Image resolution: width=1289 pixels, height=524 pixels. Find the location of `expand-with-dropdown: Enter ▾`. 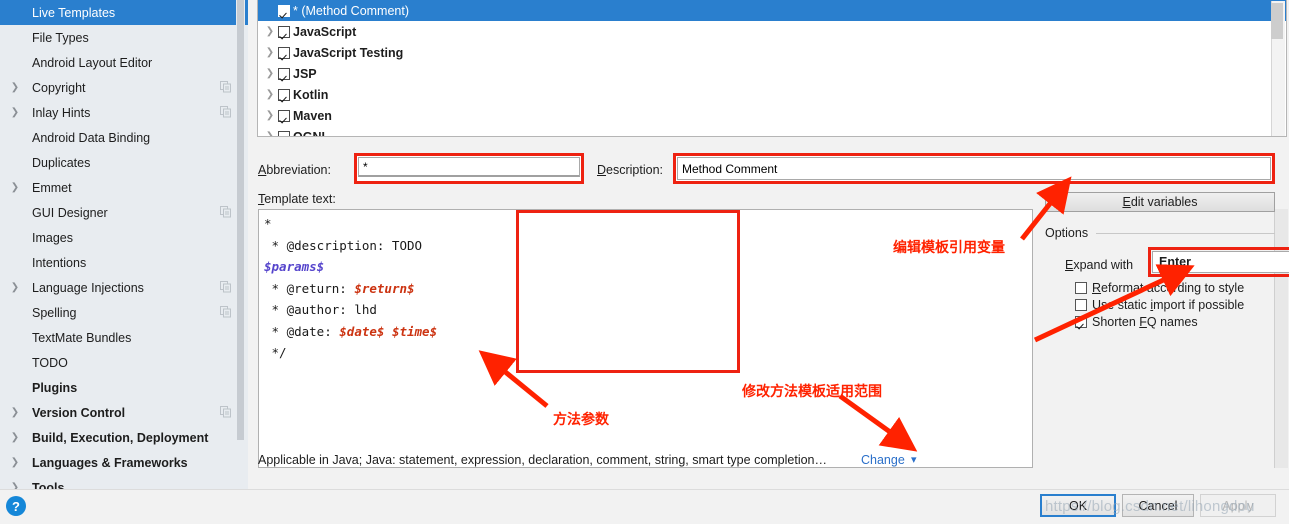

expand-with-dropdown: Enter ▾ is located at coordinates (1220, 262).